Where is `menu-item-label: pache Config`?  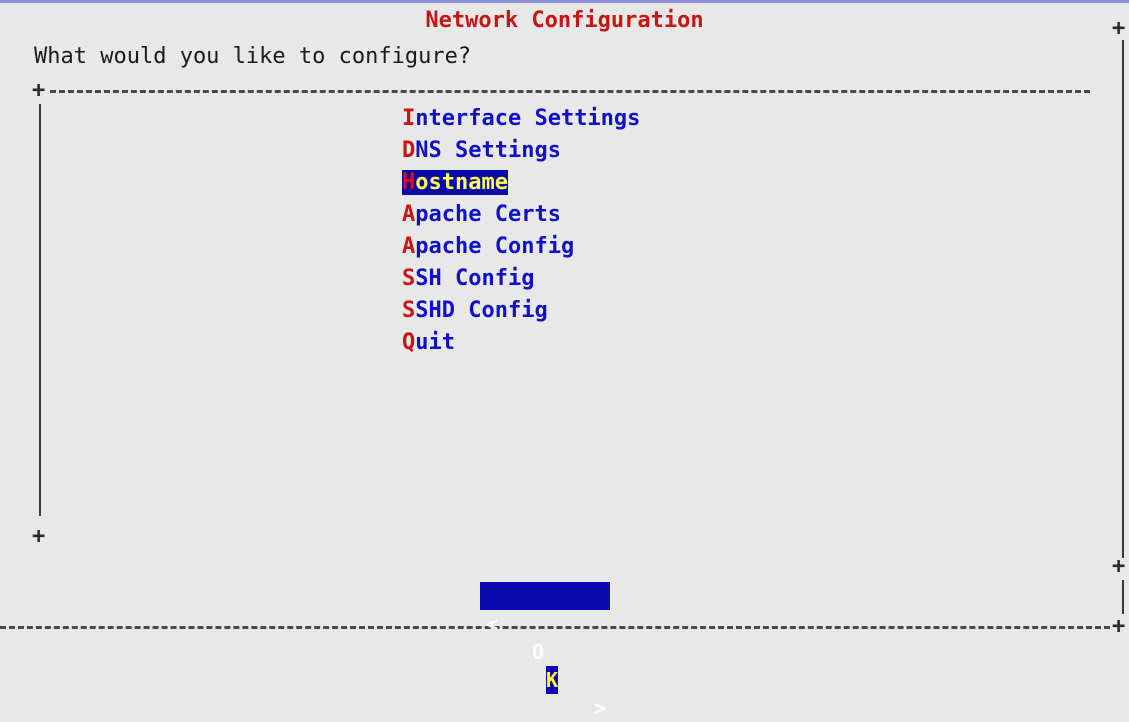
menu-item-label: pache Config is located at coordinates (495, 246).